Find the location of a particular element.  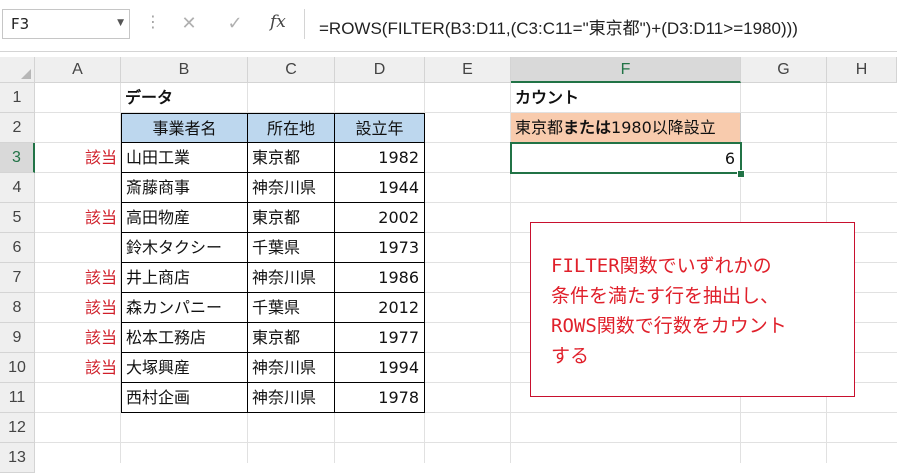

row-header-9: 9 is located at coordinates (17, 338).